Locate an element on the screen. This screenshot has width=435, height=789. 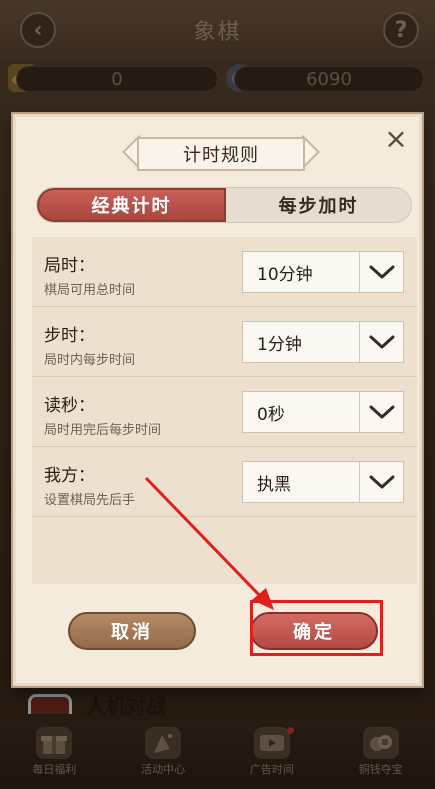
dialog-title: 计时规则 is located at coordinates (221, 155).